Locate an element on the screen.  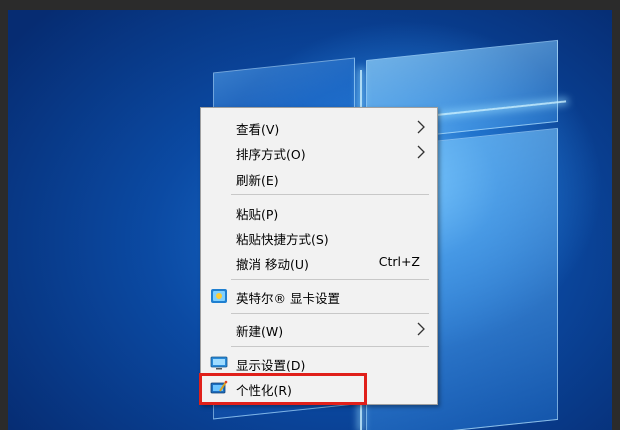
menu-item-label: 撤消 移动(U) is located at coordinates (272, 264).